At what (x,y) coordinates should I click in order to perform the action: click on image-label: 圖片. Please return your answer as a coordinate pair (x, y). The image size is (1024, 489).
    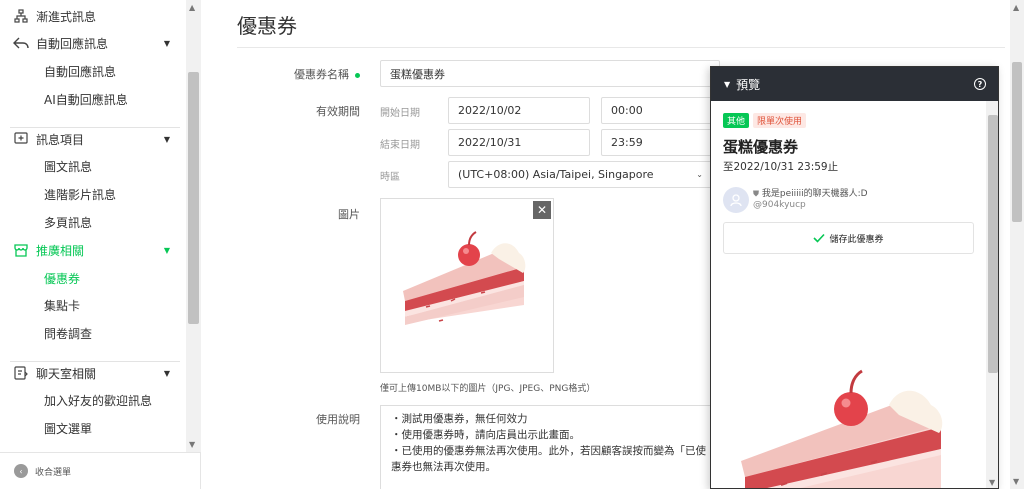
    Looking at the image, I should click on (349, 214).